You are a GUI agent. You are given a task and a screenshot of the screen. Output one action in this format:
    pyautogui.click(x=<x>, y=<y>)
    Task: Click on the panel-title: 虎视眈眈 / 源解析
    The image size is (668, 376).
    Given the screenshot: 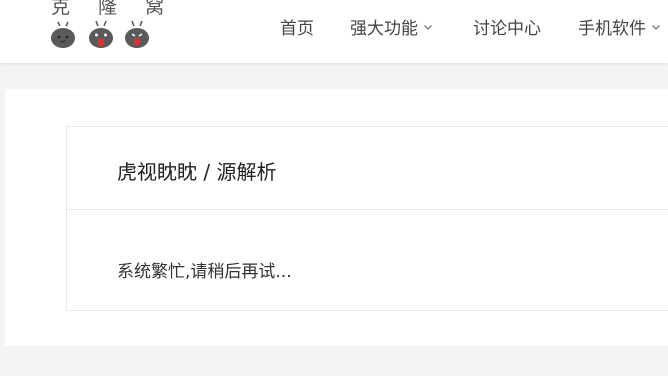 What is the action you would take?
    pyautogui.click(x=197, y=172)
    